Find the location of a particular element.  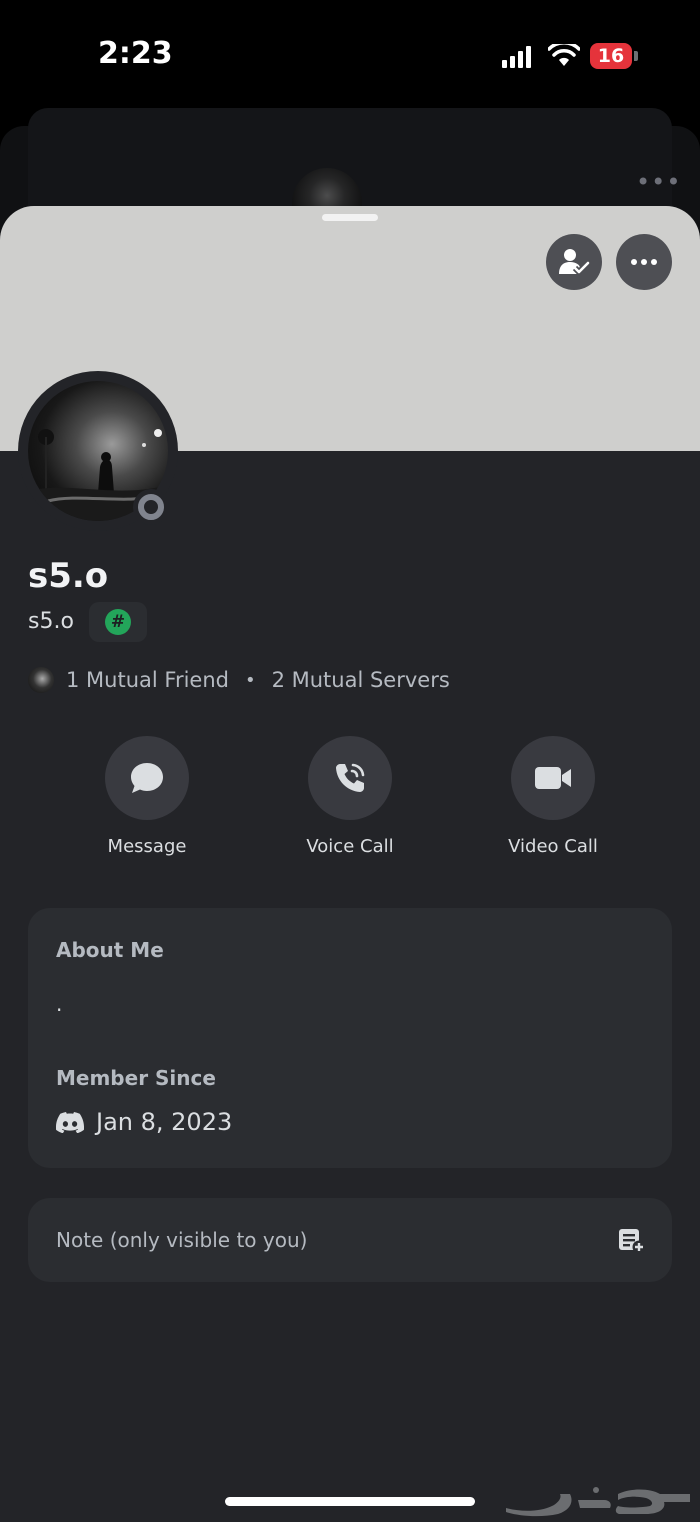

battery-tip is located at coordinates (636, 56).